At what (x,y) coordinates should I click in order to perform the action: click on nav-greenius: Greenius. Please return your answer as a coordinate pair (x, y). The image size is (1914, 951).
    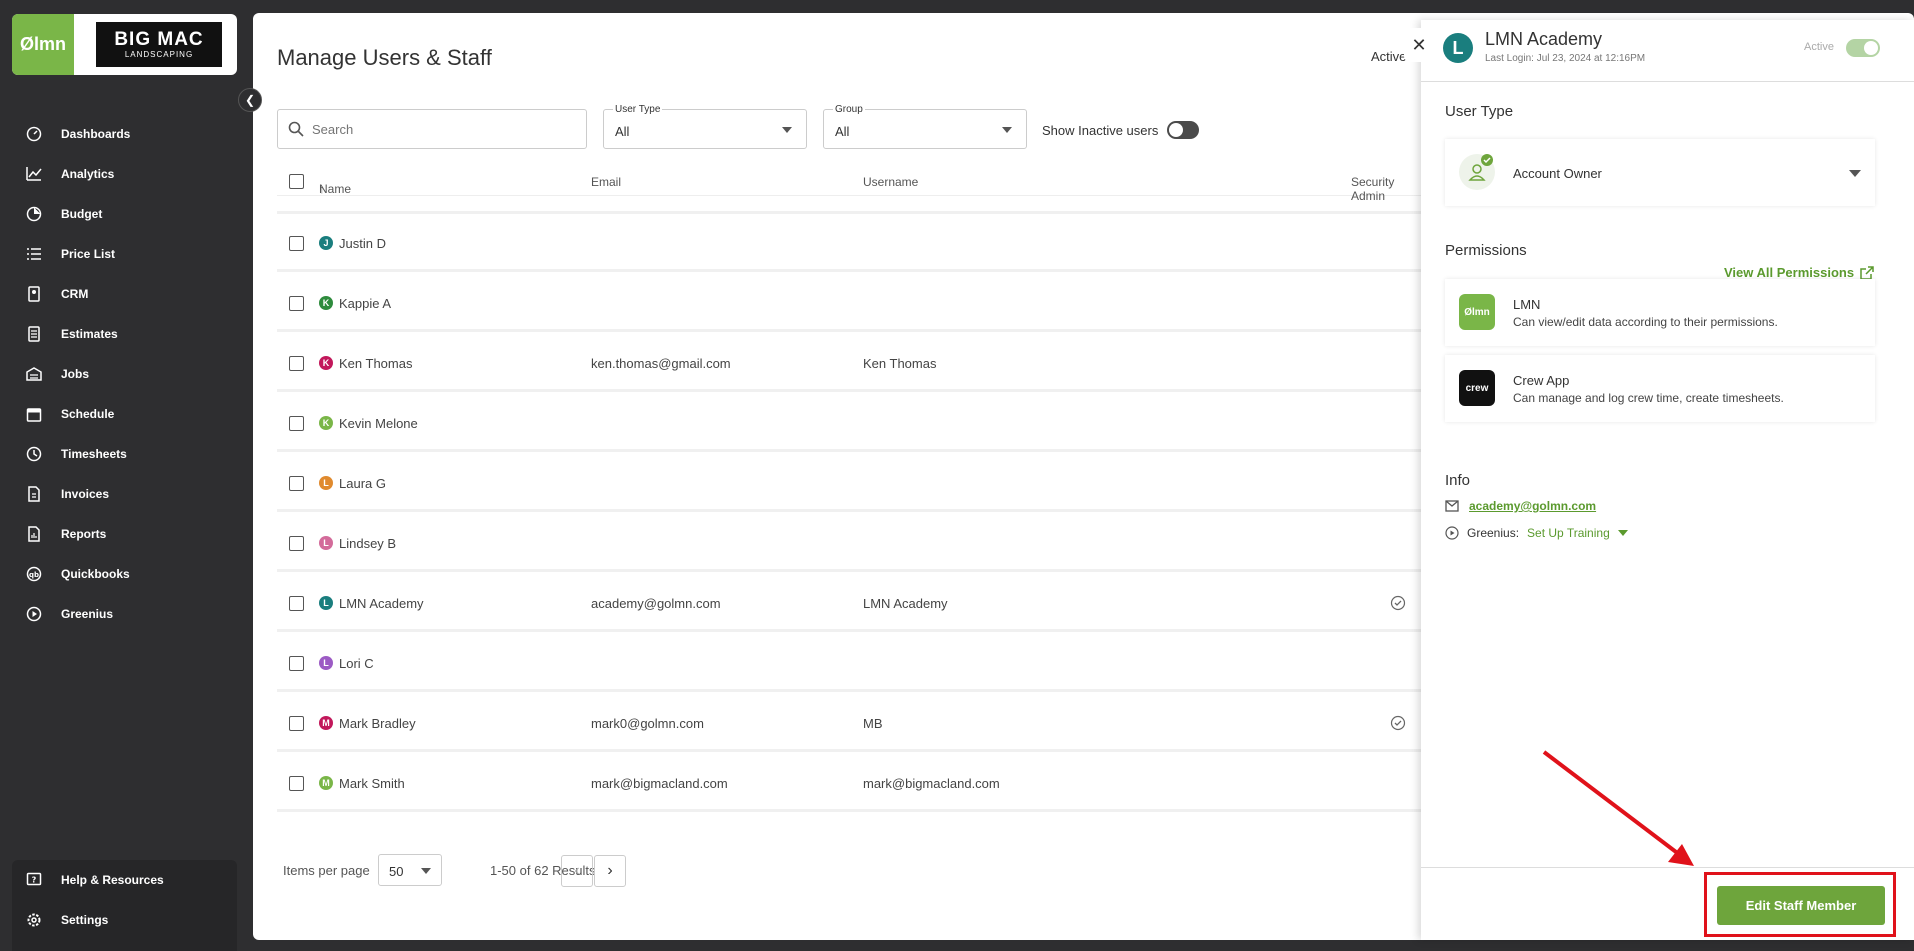
    Looking at the image, I should click on (125, 614).